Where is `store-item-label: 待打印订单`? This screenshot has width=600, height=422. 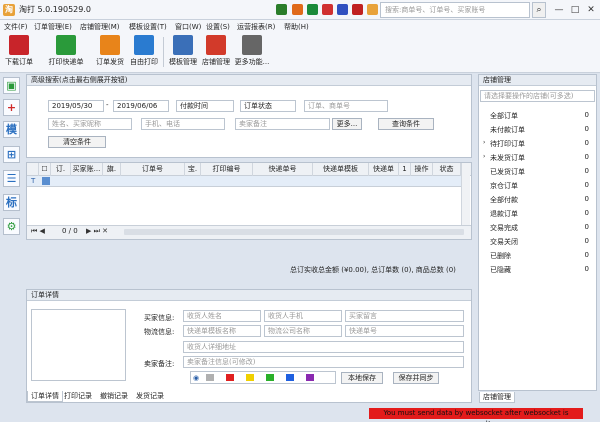
store-item-label: 待打印订单 is located at coordinates (507, 144).